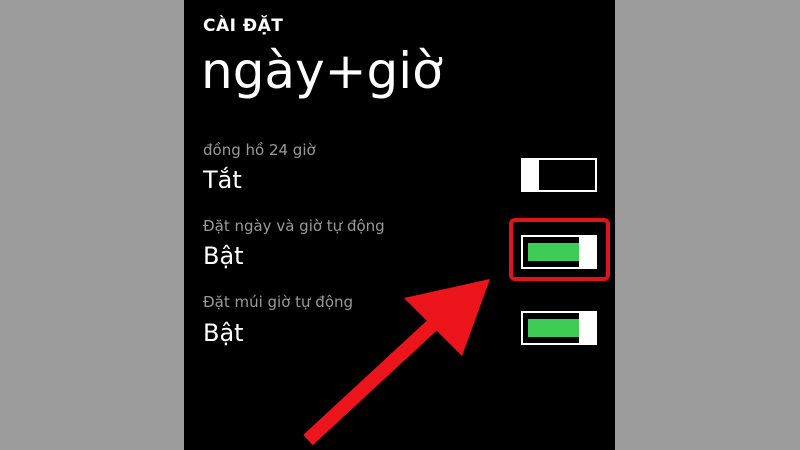 This screenshot has width=800, height=450. I want to click on setting-auto-timezone-value: Bật, so click(223, 333).